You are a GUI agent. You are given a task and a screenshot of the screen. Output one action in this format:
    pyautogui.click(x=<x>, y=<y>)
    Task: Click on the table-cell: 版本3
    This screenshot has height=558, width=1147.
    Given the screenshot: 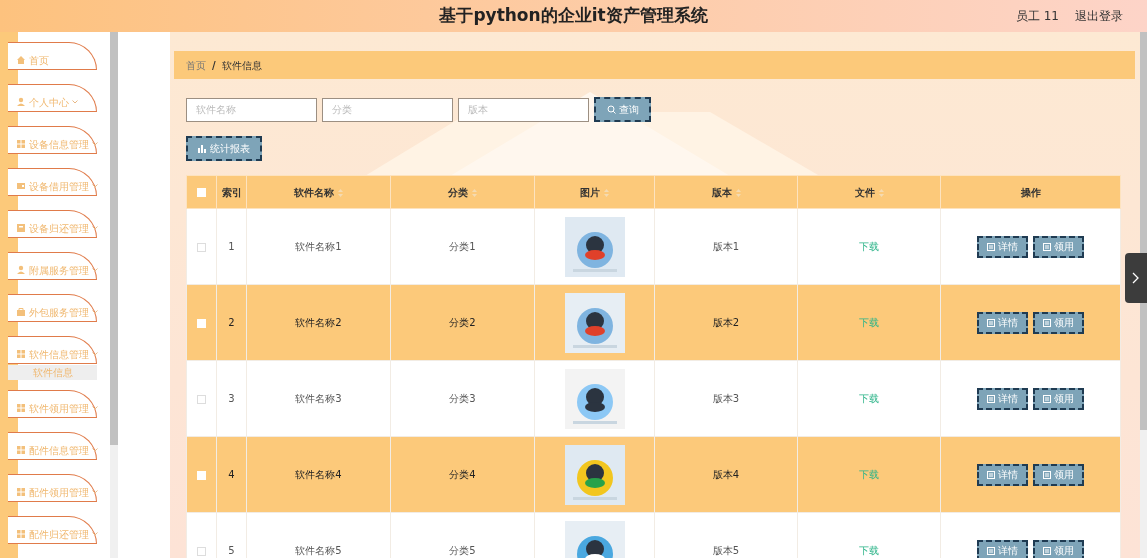 What is the action you would take?
    pyautogui.click(x=726, y=398)
    